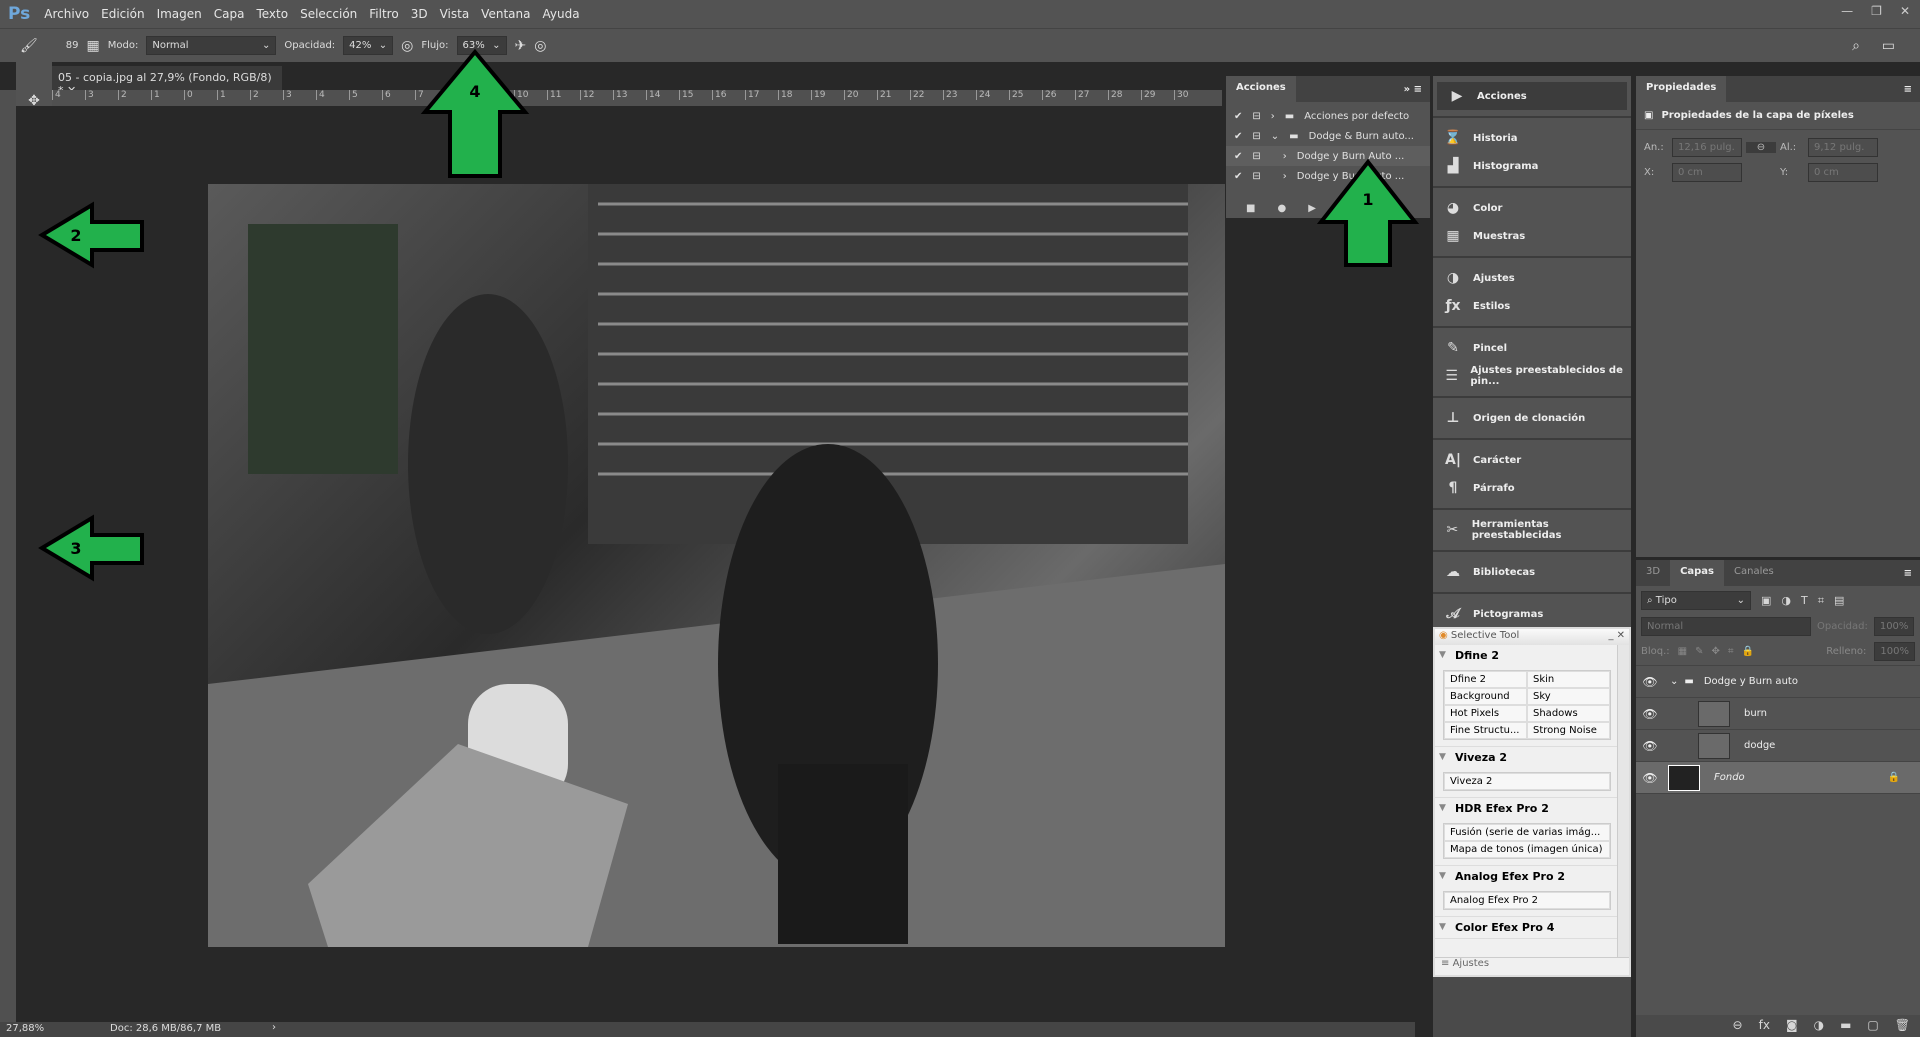  What do you see at coordinates (66, 14) in the screenshot?
I see `menu-archivo: Archivo` at bounding box center [66, 14].